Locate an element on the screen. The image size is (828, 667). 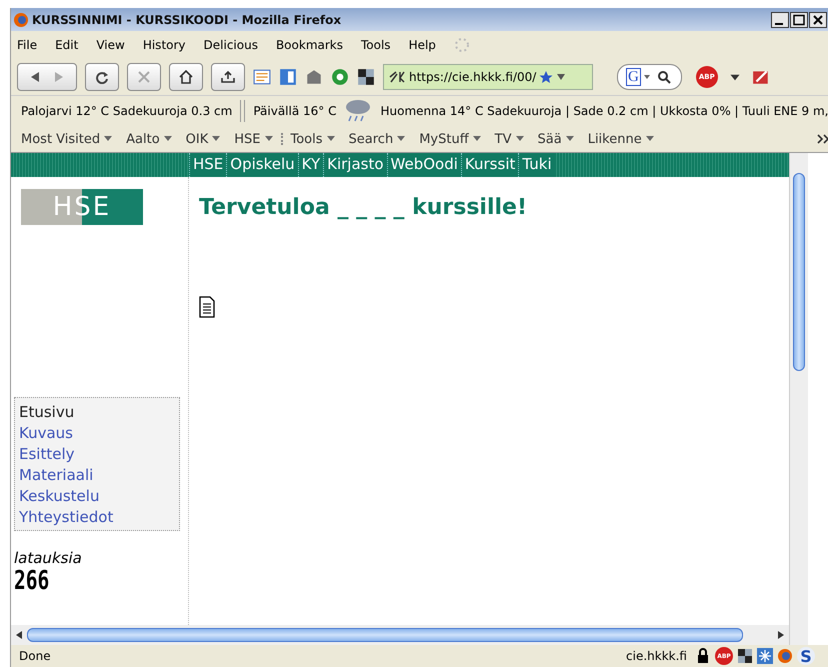
maximize-icon is located at coordinates (799, 20).